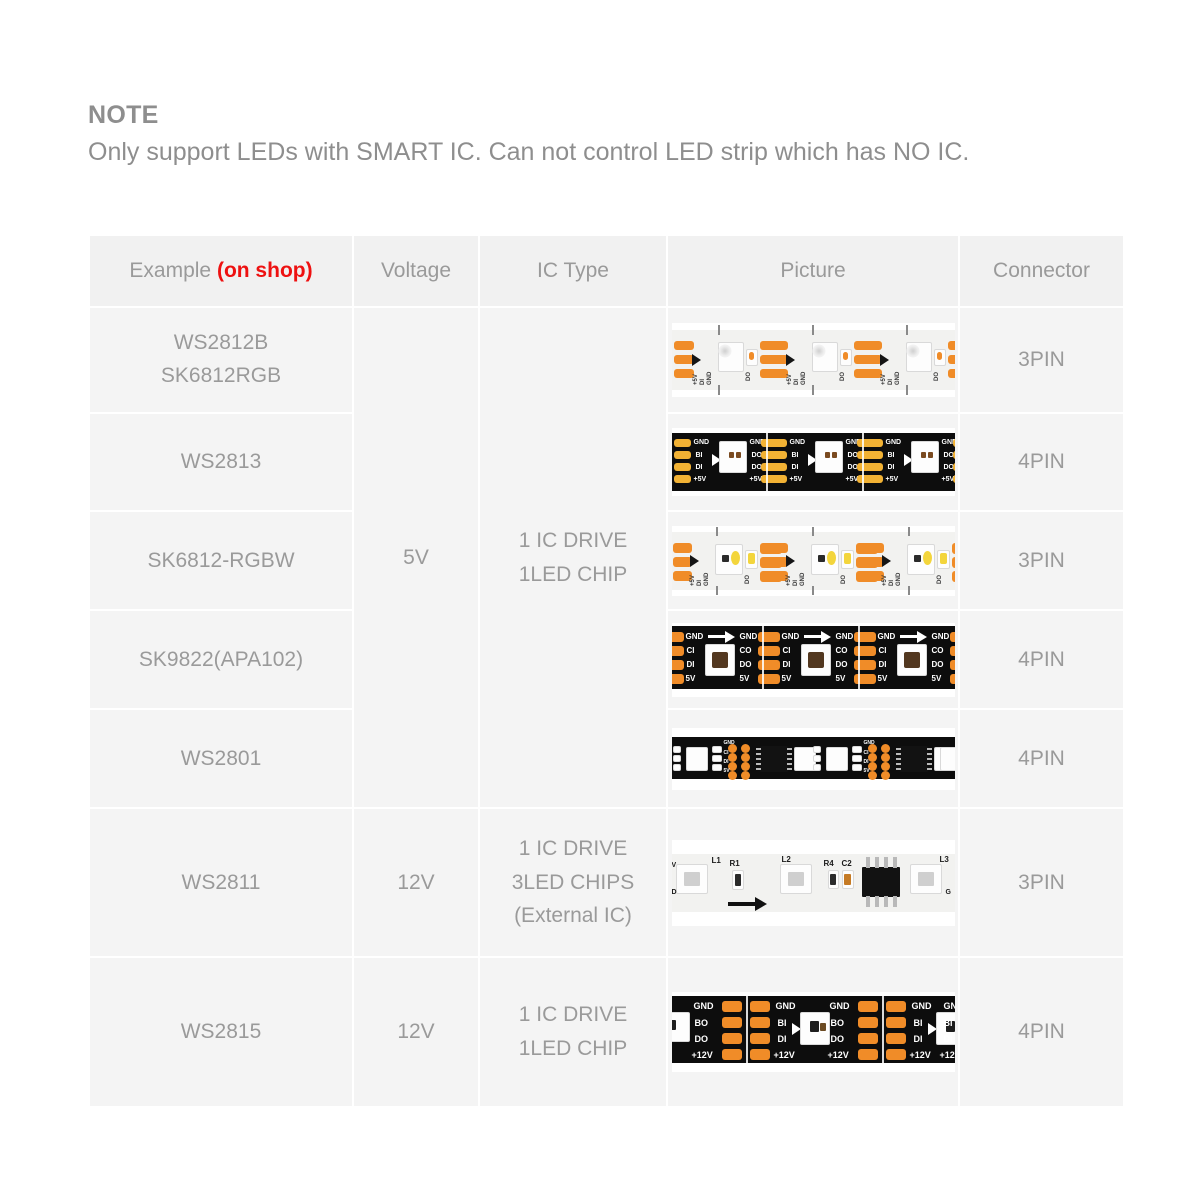 Image resolution: width=1200 pixels, height=1200 pixels. I want to click on header-picture: Picture, so click(813, 271).